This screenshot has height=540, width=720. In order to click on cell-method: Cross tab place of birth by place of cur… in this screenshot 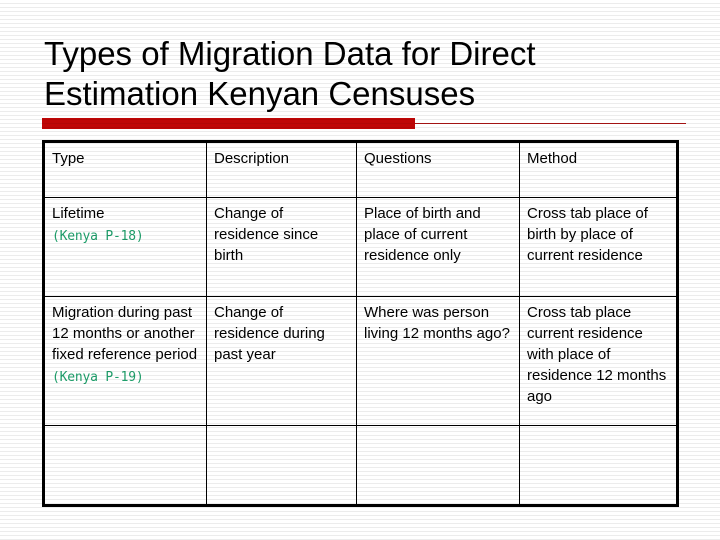, I will do `click(598, 247)`.